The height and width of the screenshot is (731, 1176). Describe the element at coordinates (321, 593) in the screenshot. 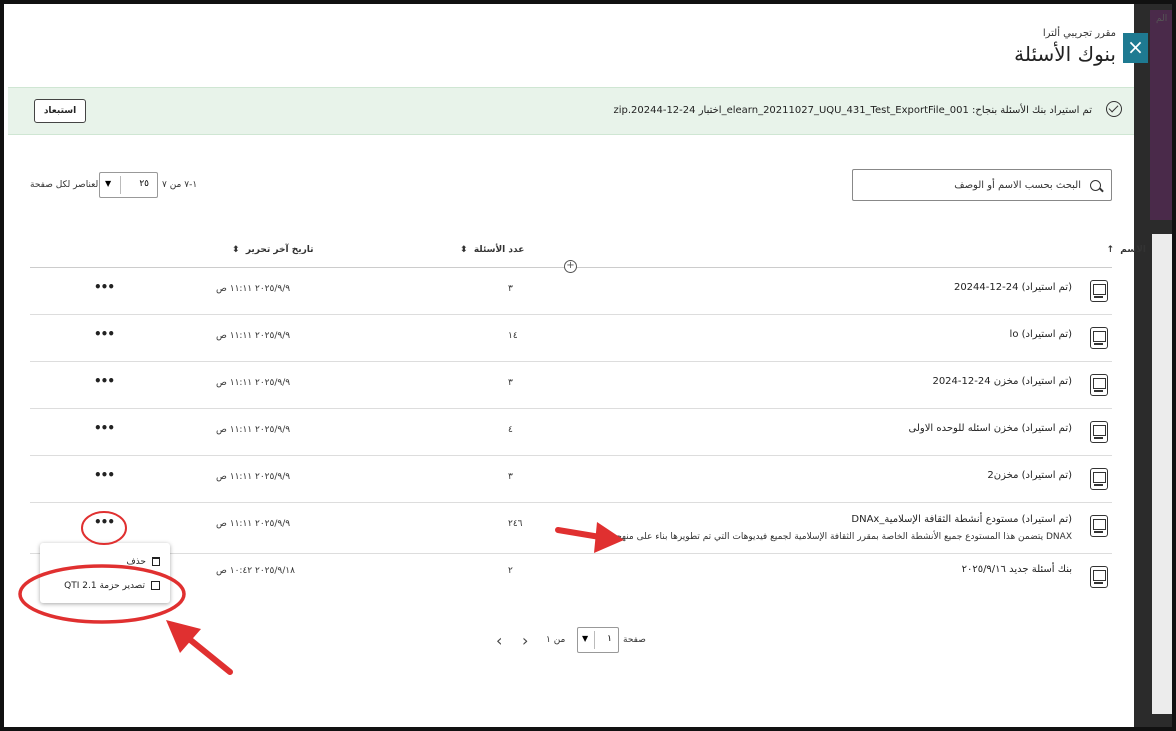

I see `annotation-overlay` at that location.